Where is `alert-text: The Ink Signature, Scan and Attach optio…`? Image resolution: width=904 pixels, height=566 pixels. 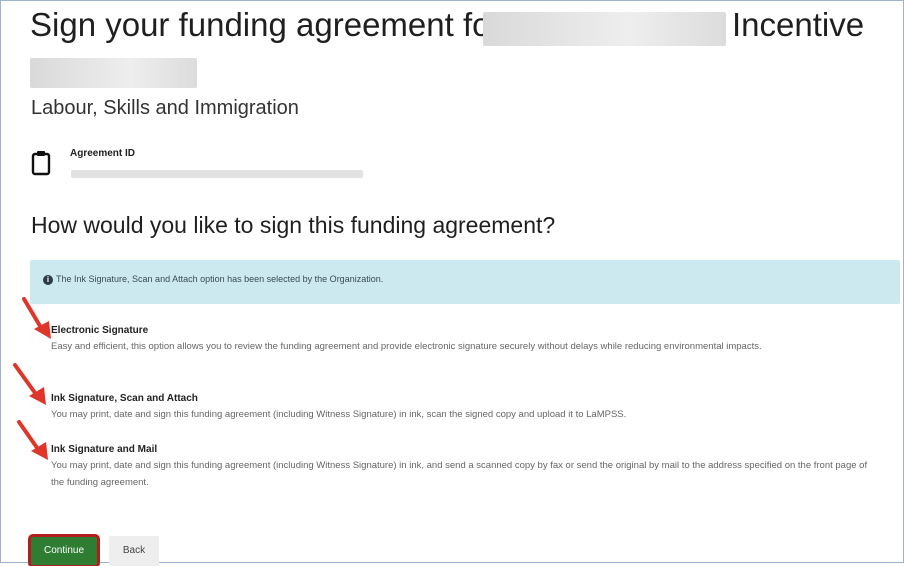
alert-text: The Ink Signature, Scan and Attach optio… is located at coordinates (220, 279).